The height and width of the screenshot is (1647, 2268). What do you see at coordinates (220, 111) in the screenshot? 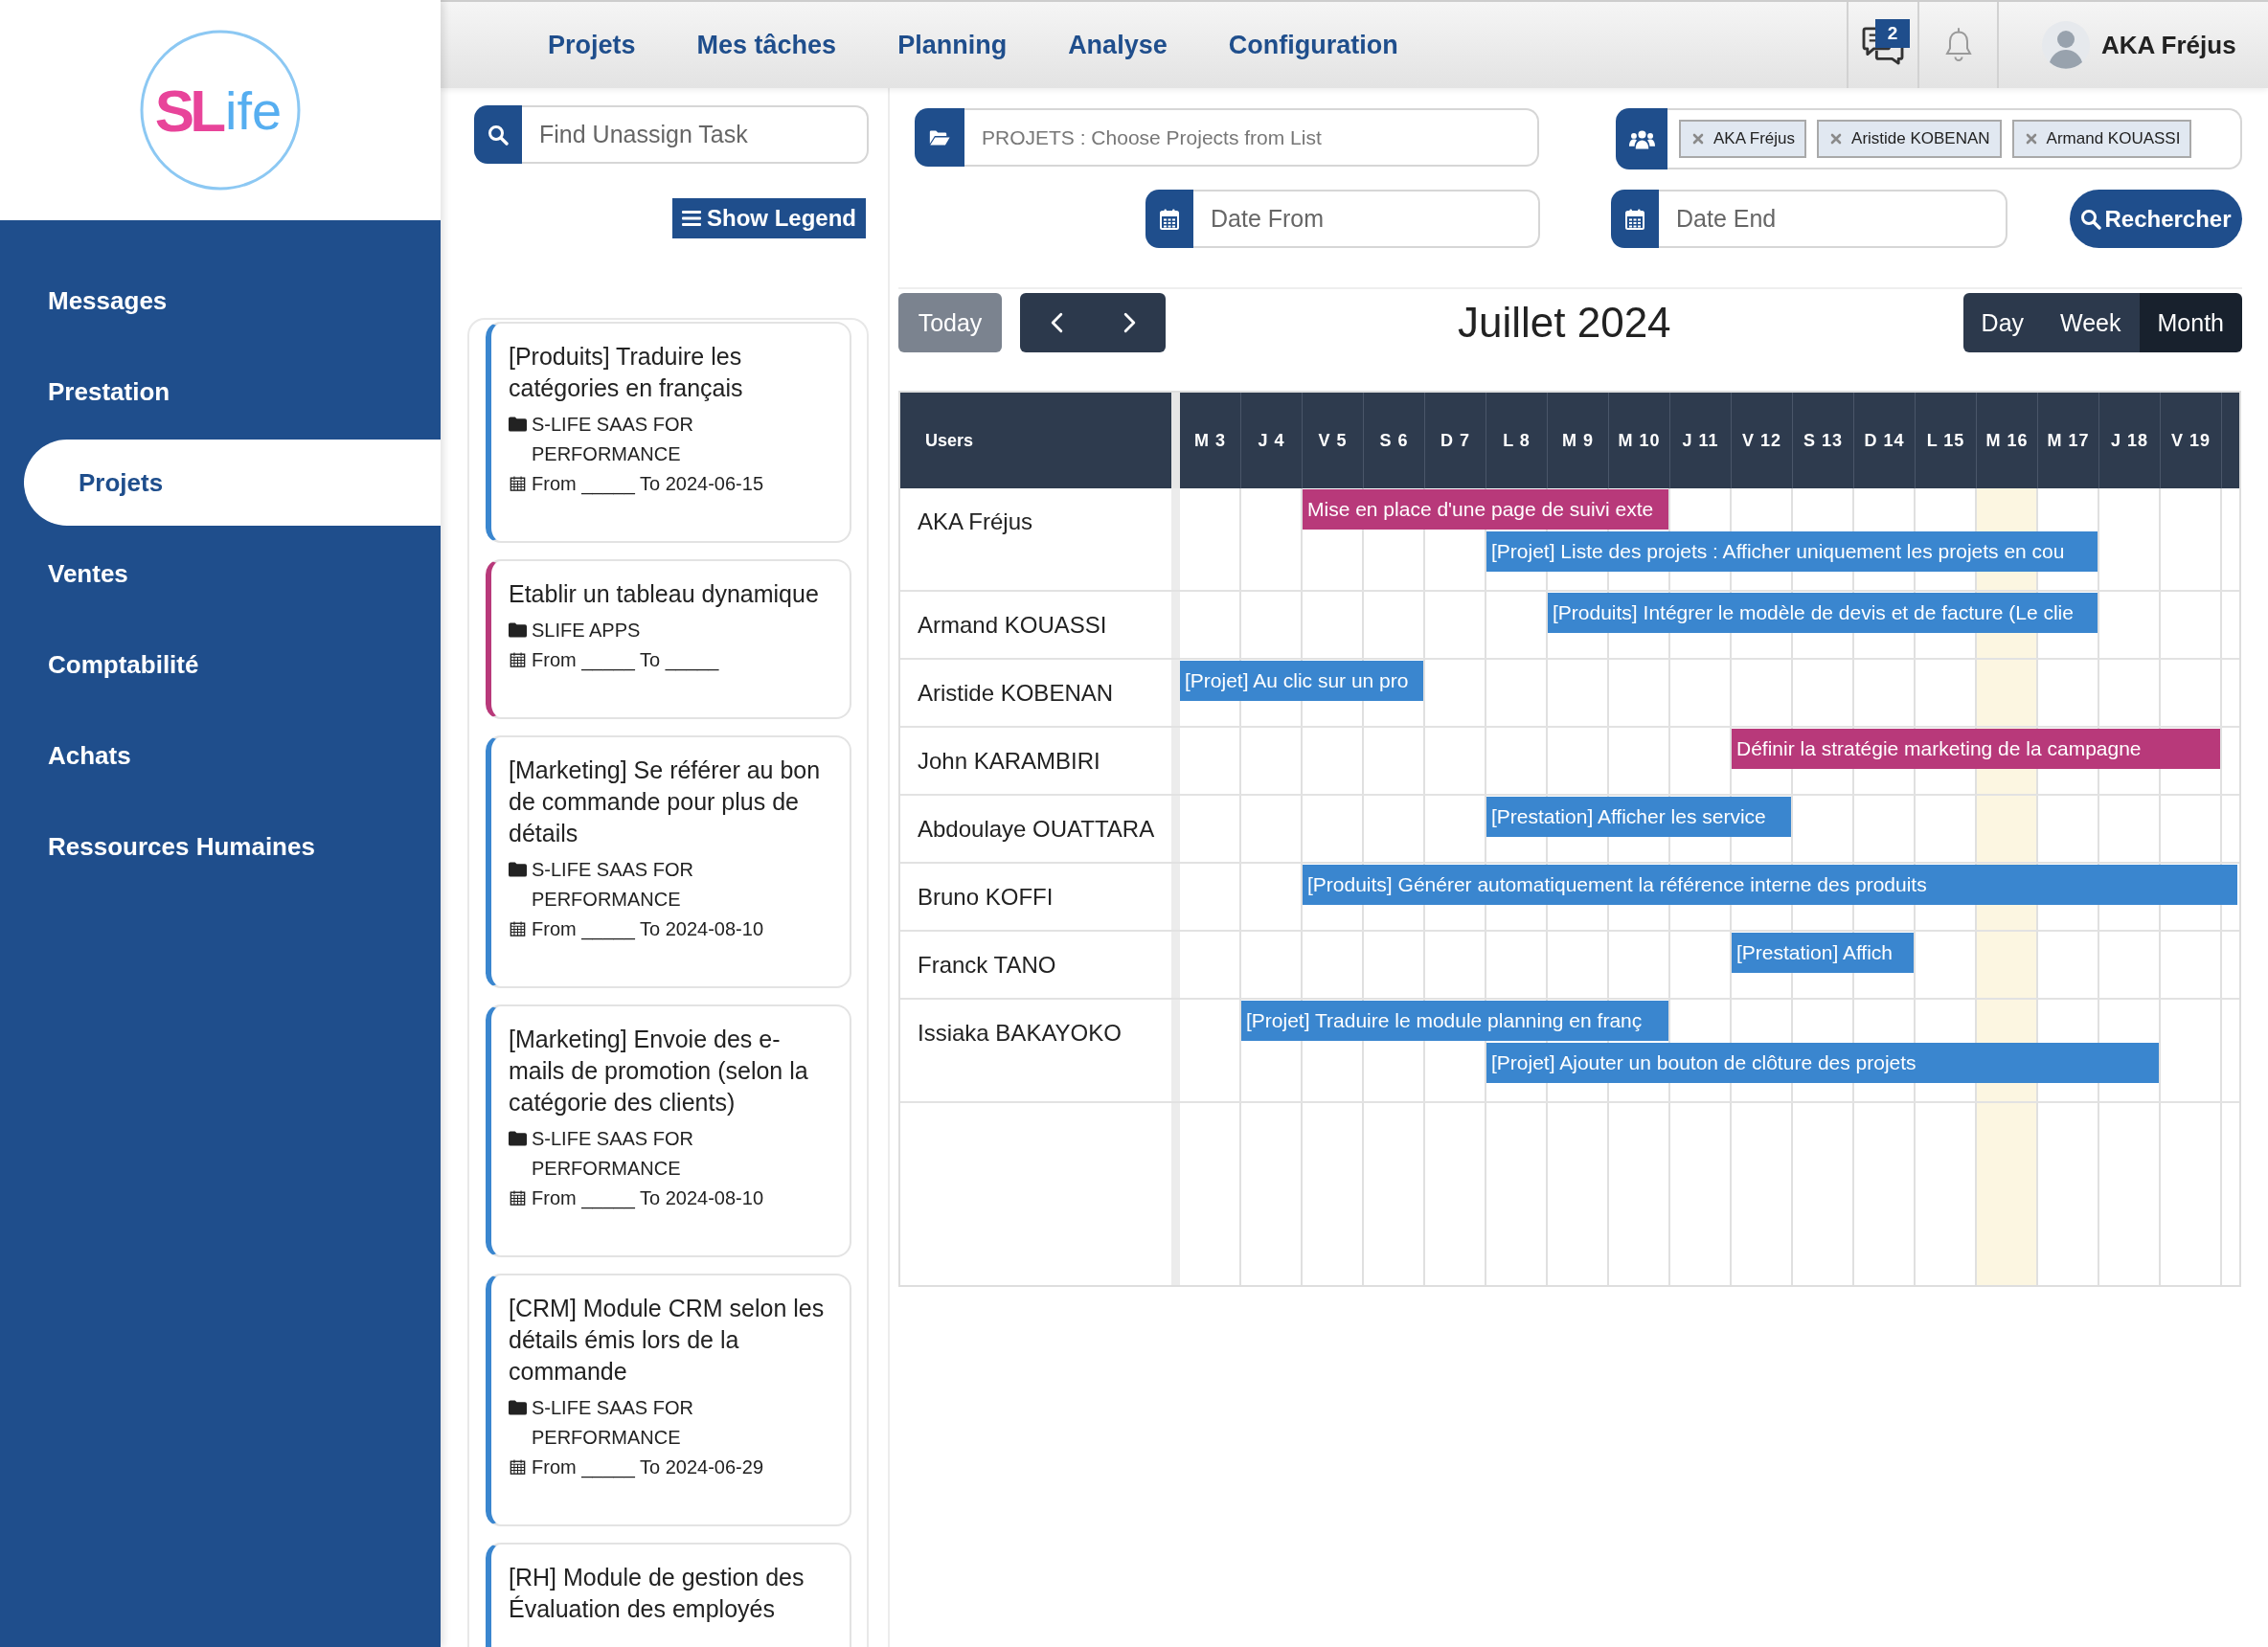
I see `logo: SLife` at bounding box center [220, 111].